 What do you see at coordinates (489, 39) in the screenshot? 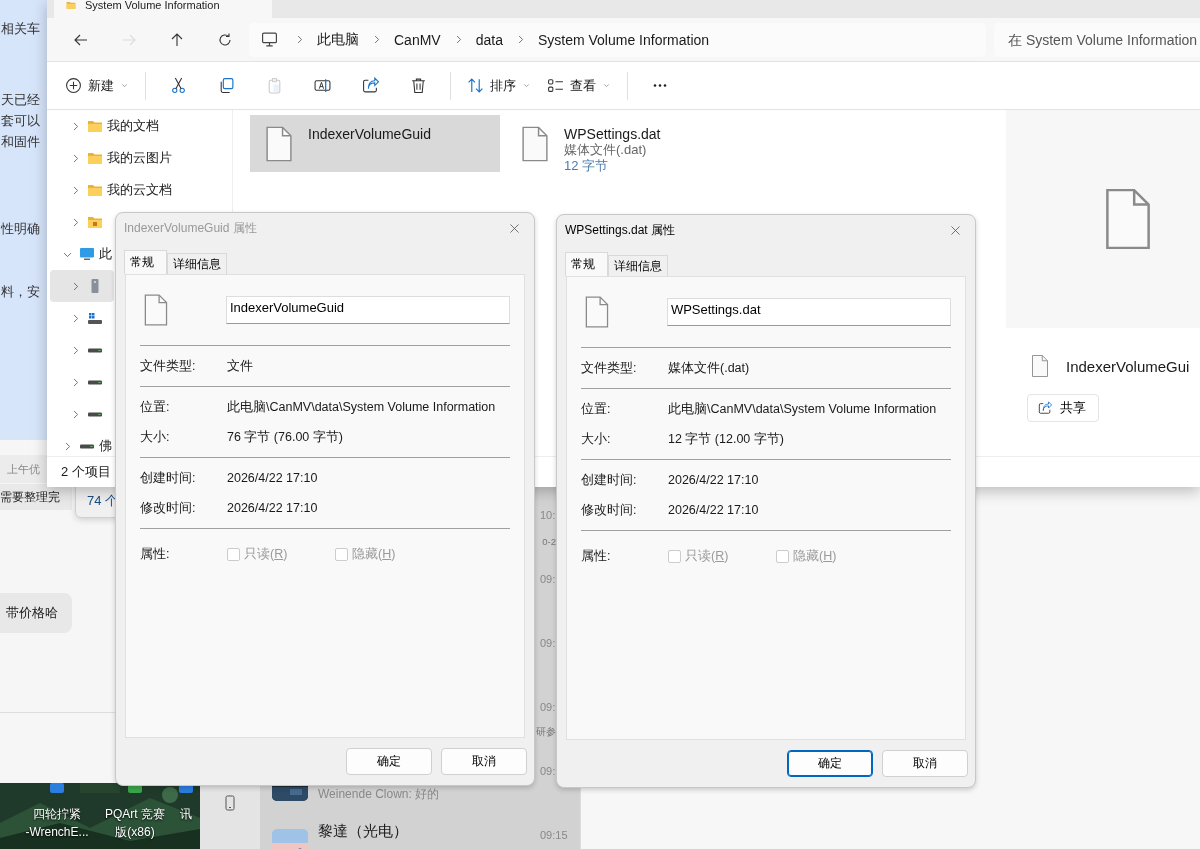
I see `breadcrumb-item: data` at bounding box center [489, 39].